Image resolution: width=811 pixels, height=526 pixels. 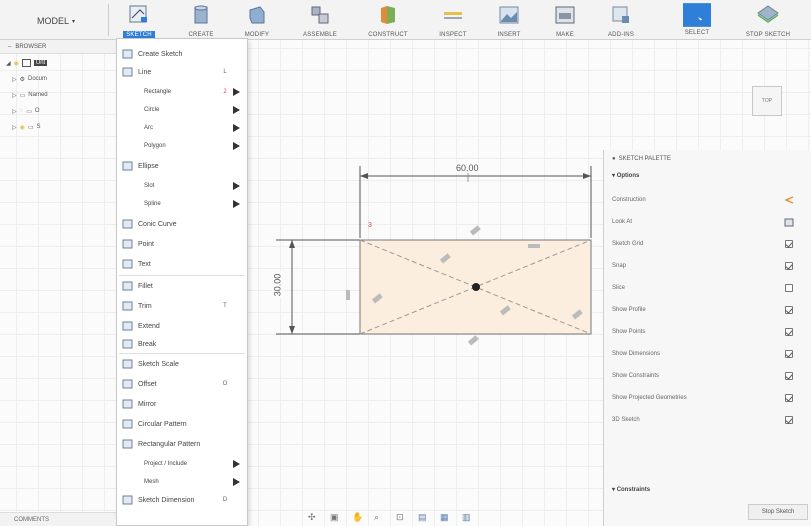 I want to click on tool-make: MAKE, so click(x=565, y=21).